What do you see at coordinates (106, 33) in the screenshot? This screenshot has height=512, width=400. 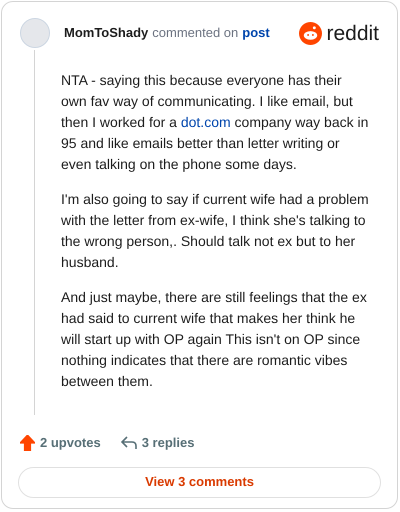 I see `username: MomToShady` at bounding box center [106, 33].